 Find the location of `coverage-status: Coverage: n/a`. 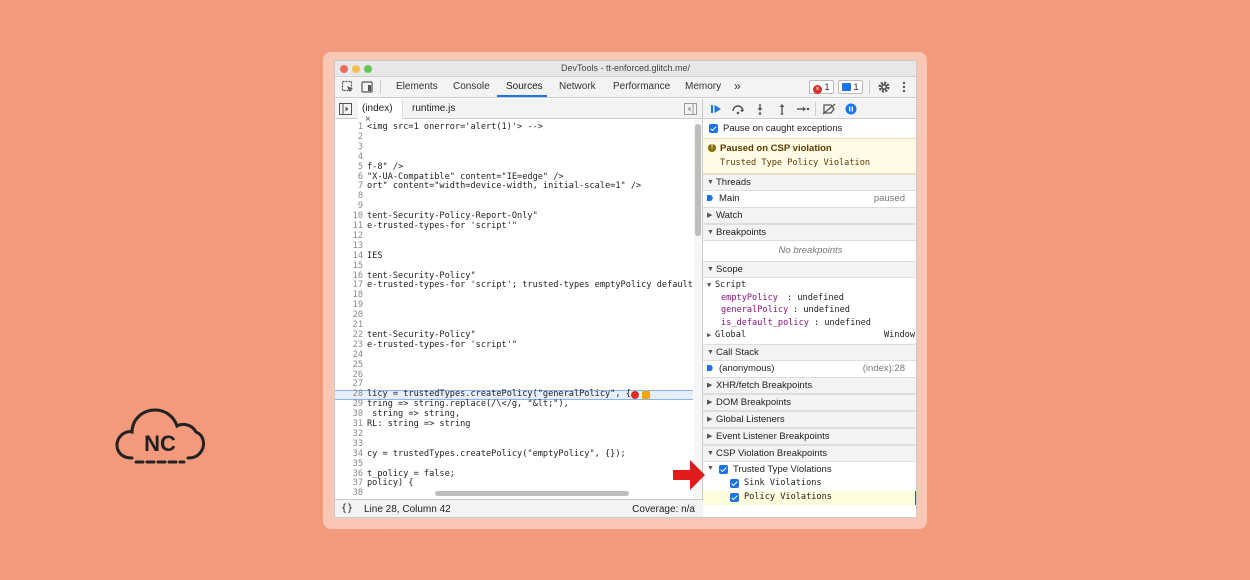

coverage-status: Coverage: n/a is located at coordinates (663, 509).